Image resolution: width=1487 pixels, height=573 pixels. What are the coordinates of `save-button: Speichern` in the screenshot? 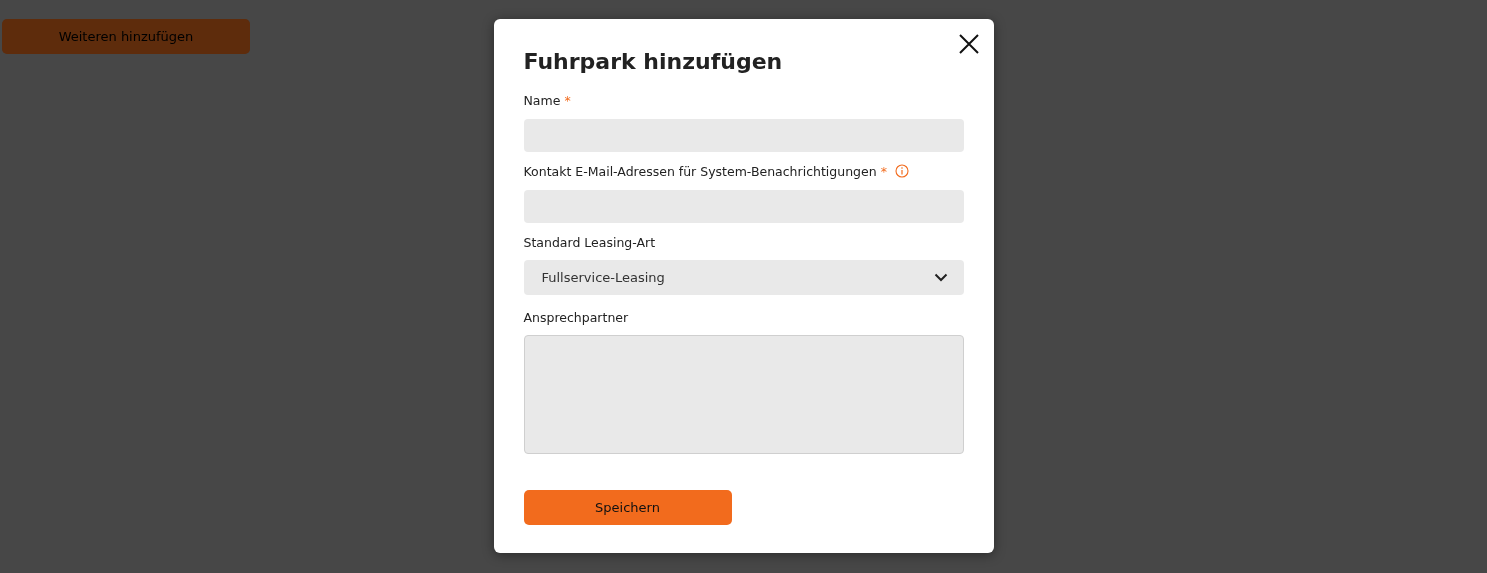 It's located at (627, 507).